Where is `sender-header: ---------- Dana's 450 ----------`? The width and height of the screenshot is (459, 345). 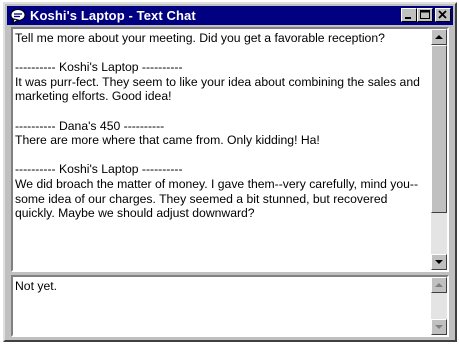 sender-header: ---------- Dana's 450 ---------- is located at coordinates (90, 125).